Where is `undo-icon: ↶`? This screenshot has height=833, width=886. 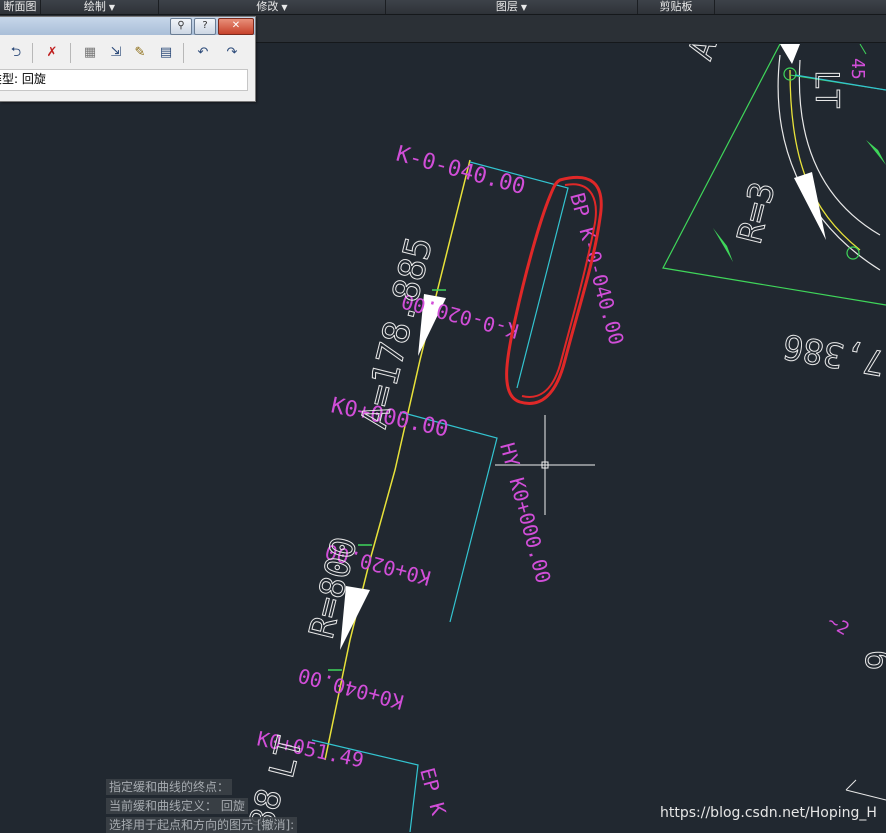 undo-icon: ↶ is located at coordinates (203, 53).